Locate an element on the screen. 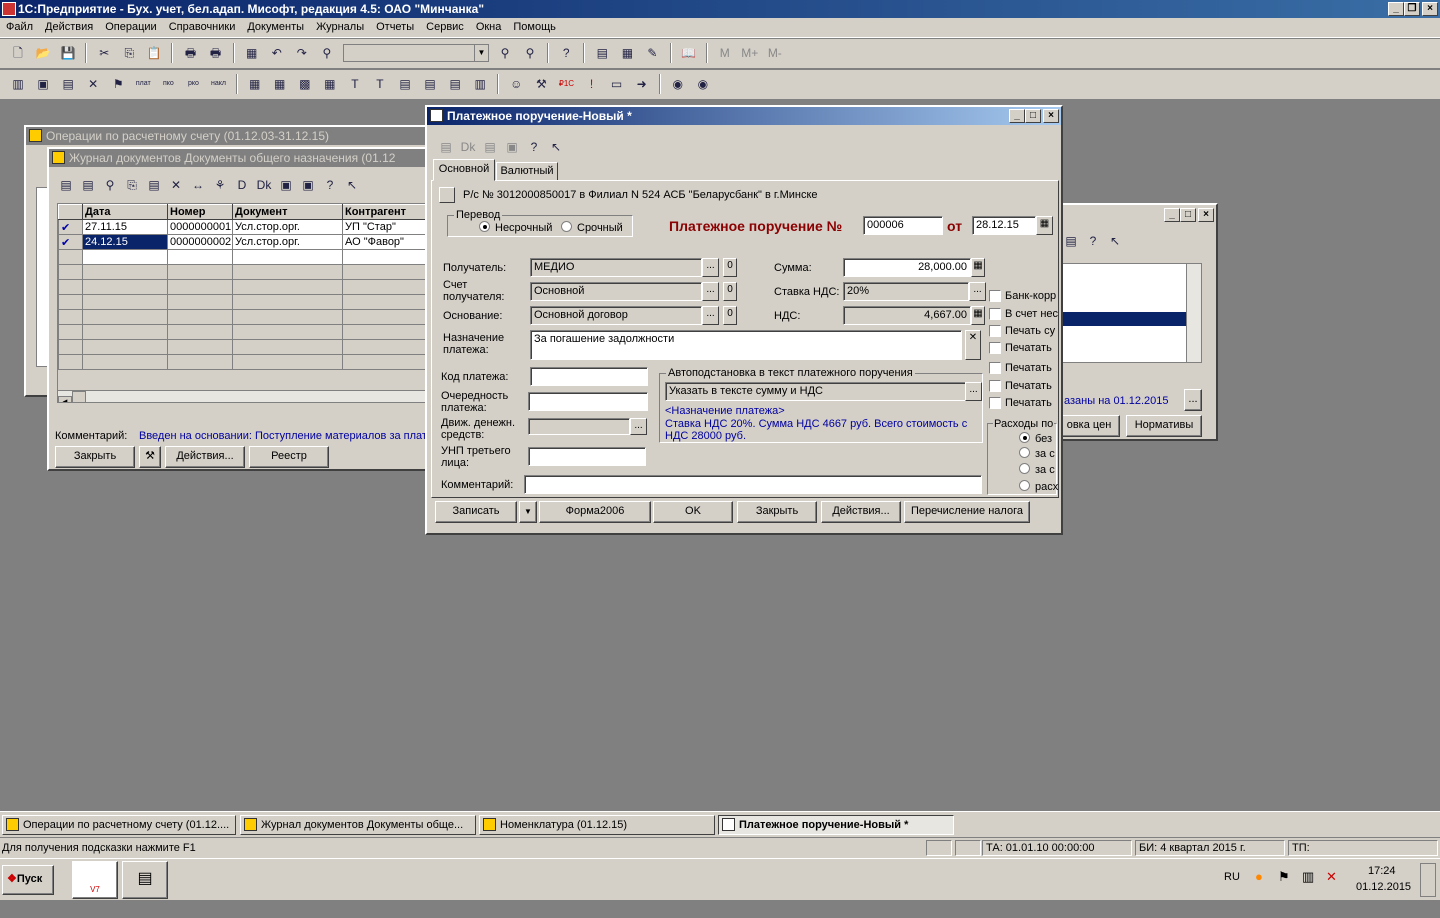 The width and height of the screenshot is (1440, 918). show-desktop-button is located at coordinates (1428, 880).